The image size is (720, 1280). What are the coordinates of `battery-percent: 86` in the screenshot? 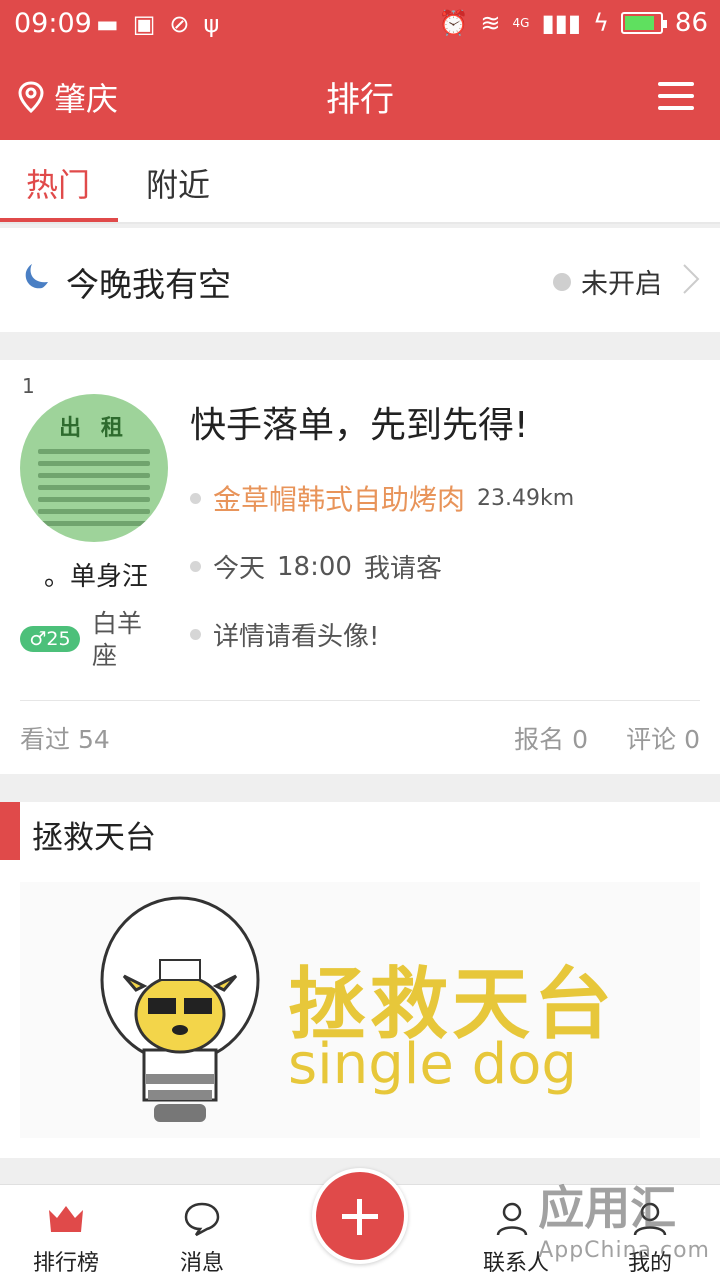 It's located at (691, 23).